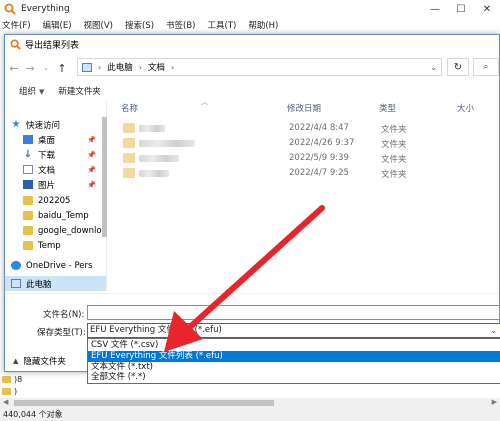  Describe the element at coordinates (299, 128) in the screenshot. I see `file-row: 2022/4/4 8:47 文件夹` at that location.